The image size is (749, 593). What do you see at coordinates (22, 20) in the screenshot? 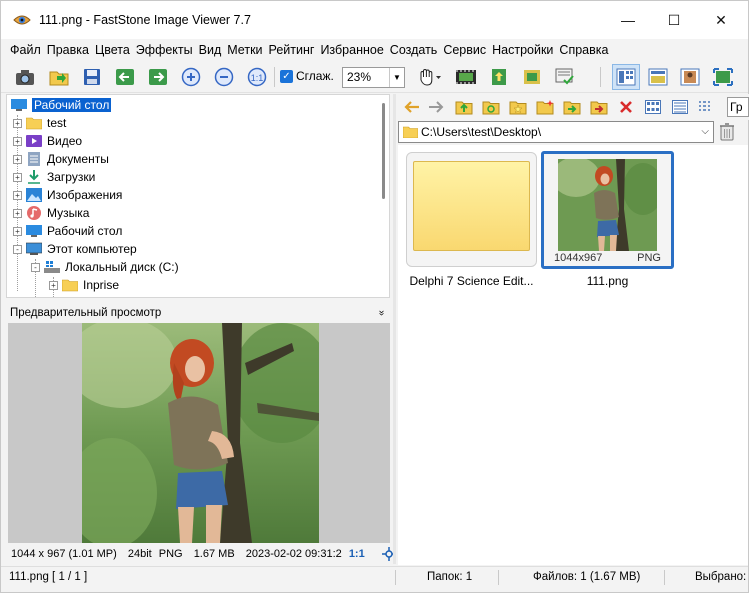
I see `app-logo-icon` at bounding box center [22, 20].